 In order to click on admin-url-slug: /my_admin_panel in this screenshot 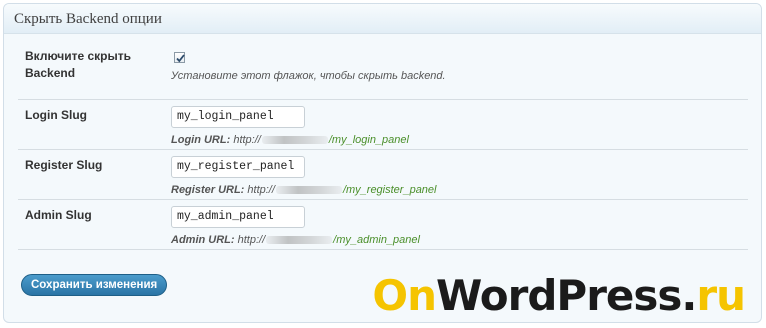, I will do `click(376, 240)`.